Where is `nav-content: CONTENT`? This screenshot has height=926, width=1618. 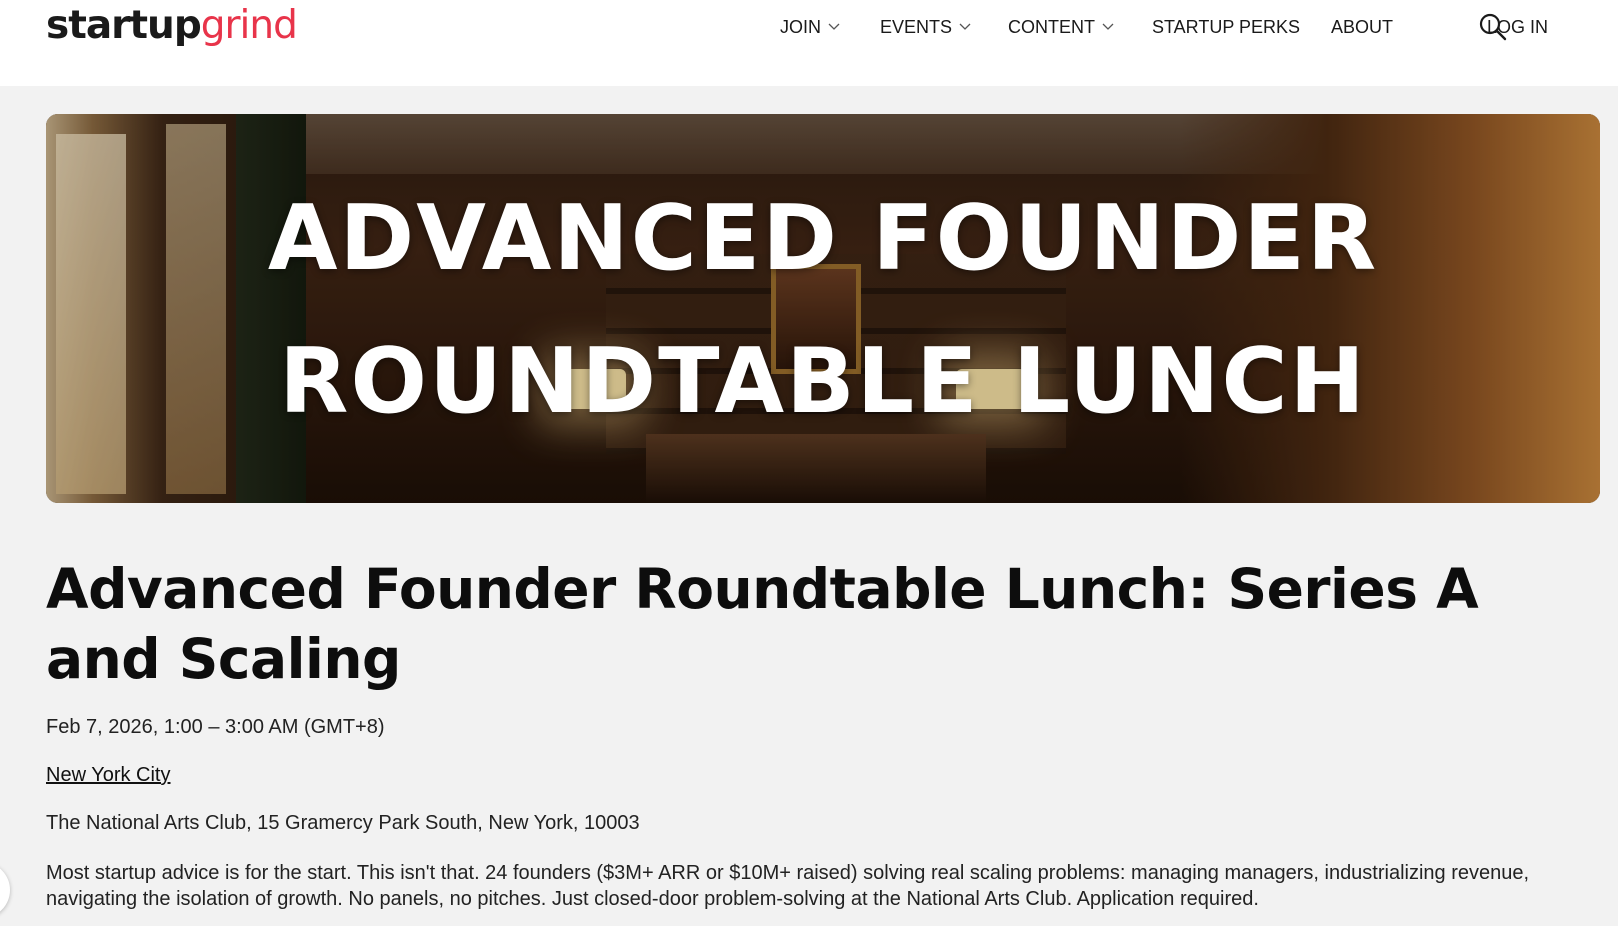 nav-content: CONTENT is located at coordinates (1061, 27).